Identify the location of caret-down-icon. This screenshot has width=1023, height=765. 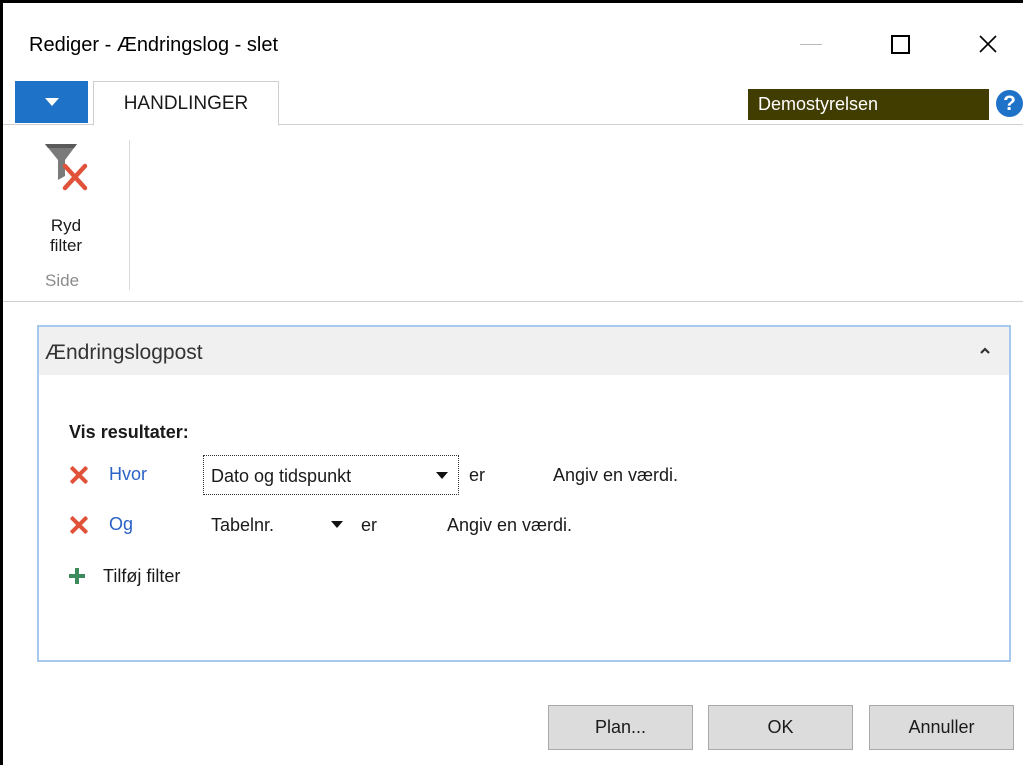
(51, 101).